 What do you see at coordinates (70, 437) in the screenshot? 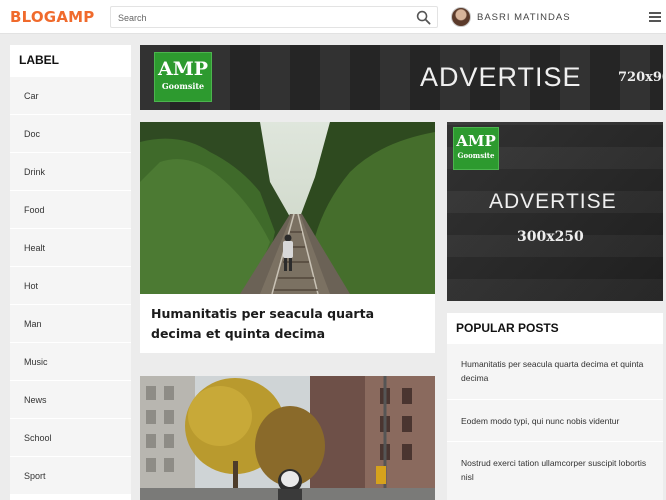
I see `label-item-school: School` at bounding box center [70, 437].